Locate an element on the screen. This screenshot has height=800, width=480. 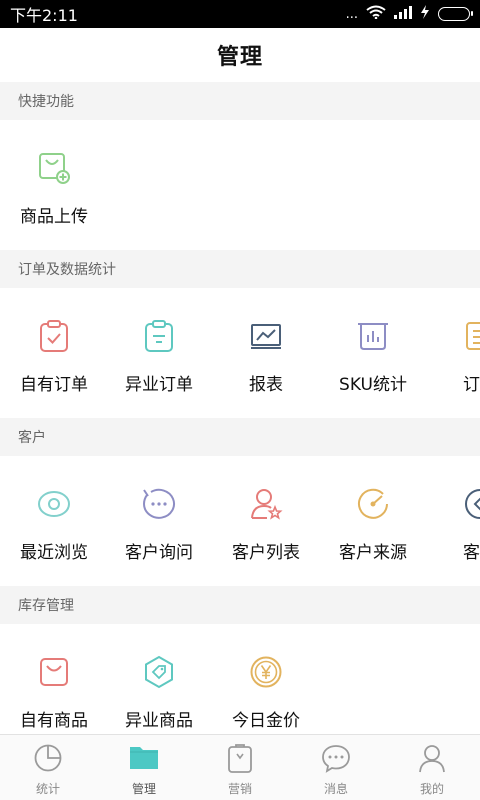
item-own-orders: 自有订单 is located at coordinates (54, 353).